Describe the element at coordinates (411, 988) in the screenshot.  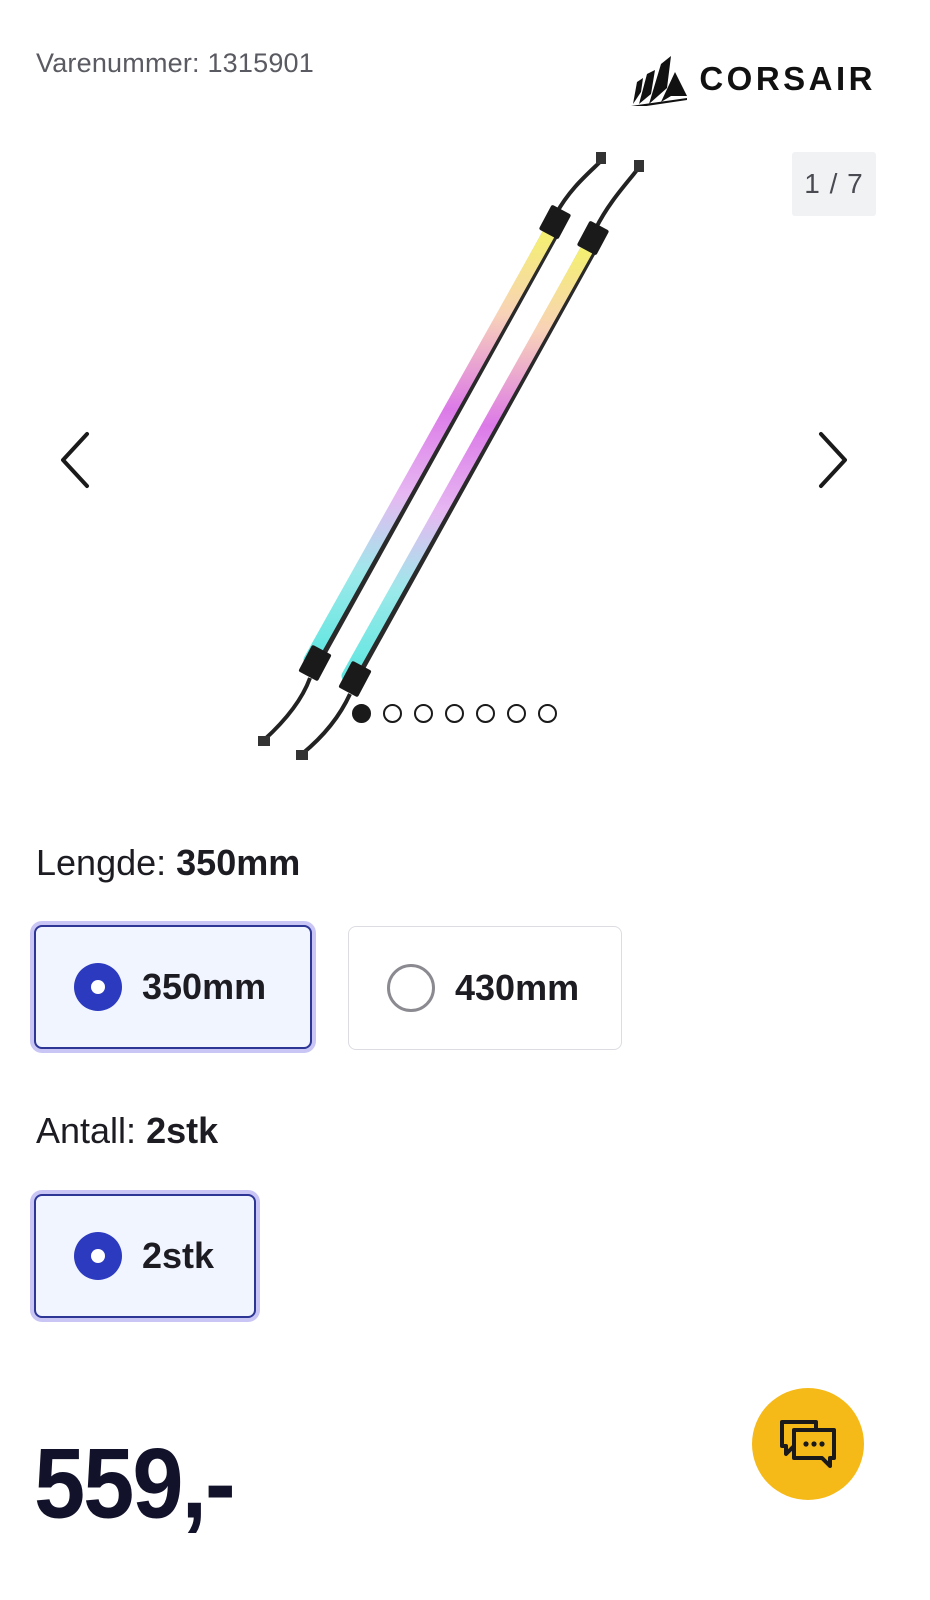
I see `radio-unchecked-icon` at that location.